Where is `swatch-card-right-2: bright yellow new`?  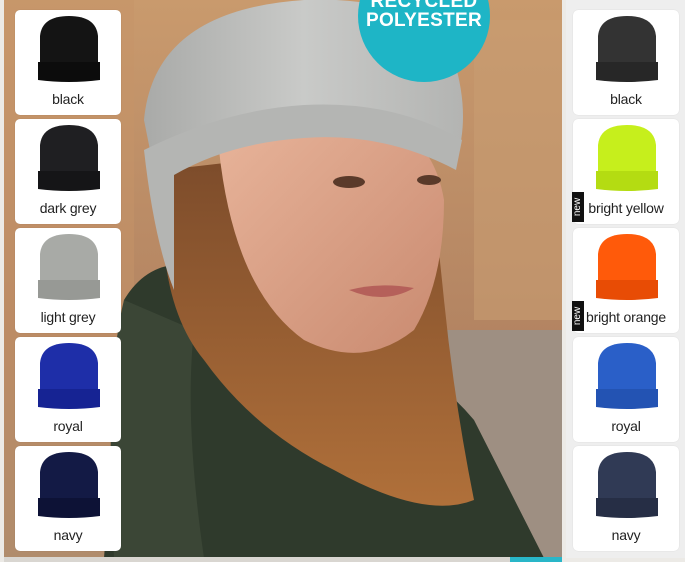 swatch-card-right-2: bright yellow new is located at coordinates (625, 171).